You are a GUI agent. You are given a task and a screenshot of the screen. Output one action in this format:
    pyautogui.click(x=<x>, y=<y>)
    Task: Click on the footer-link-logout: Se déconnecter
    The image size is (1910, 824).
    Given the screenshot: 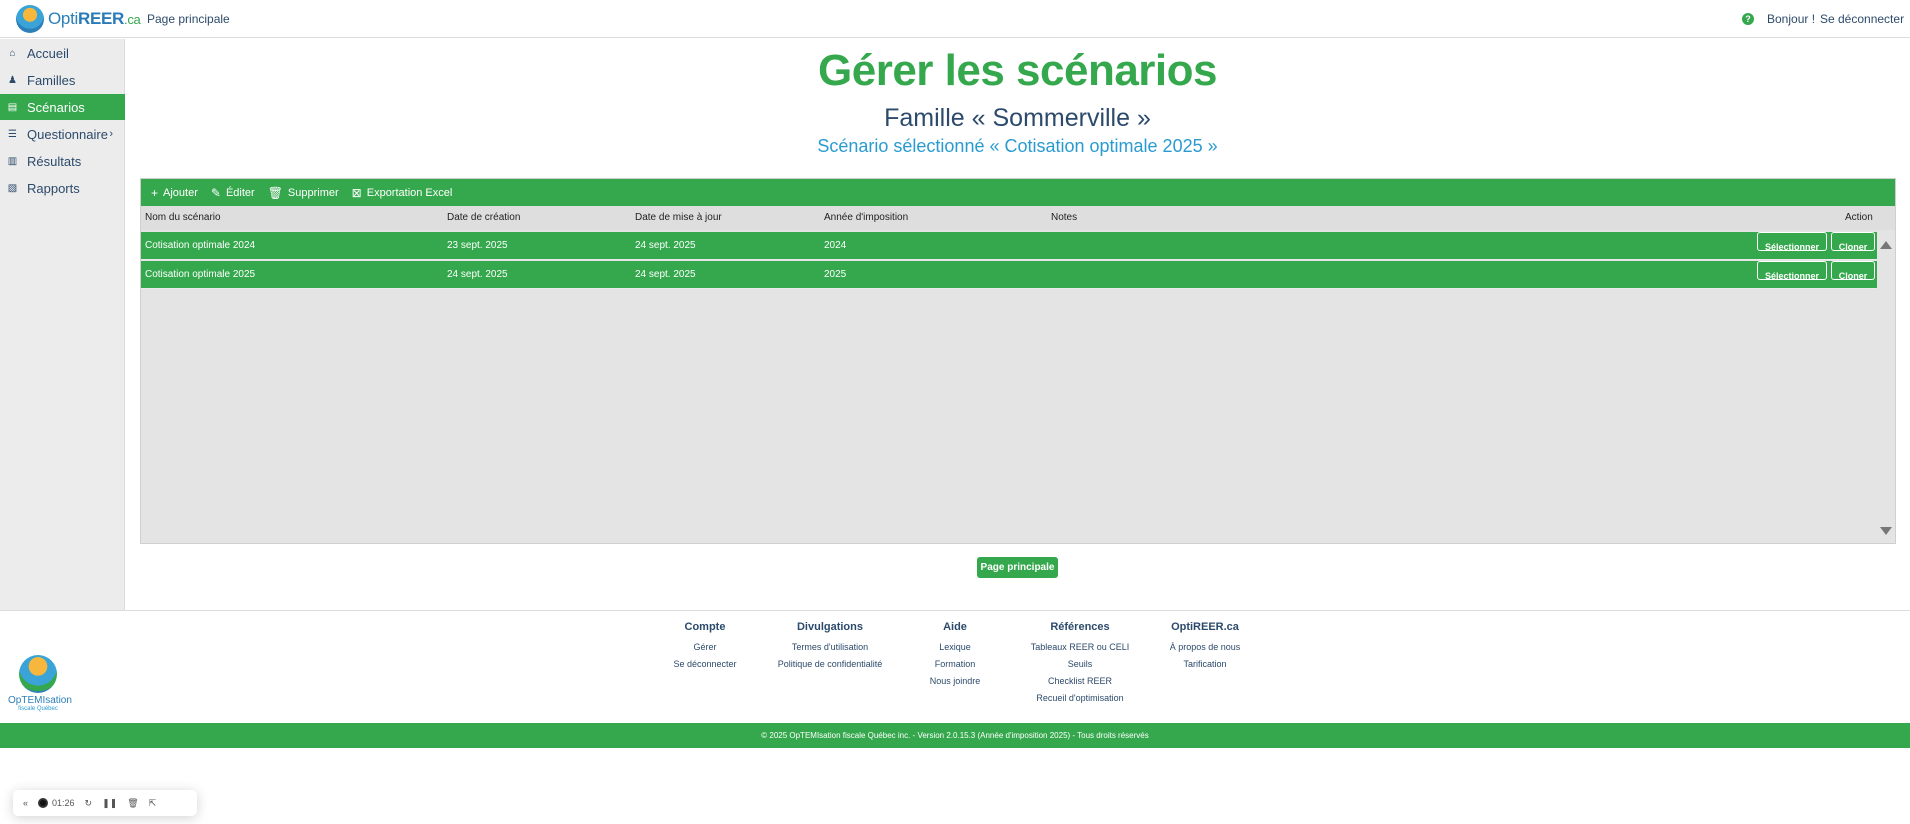 What is the action you would take?
    pyautogui.click(x=705, y=664)
    